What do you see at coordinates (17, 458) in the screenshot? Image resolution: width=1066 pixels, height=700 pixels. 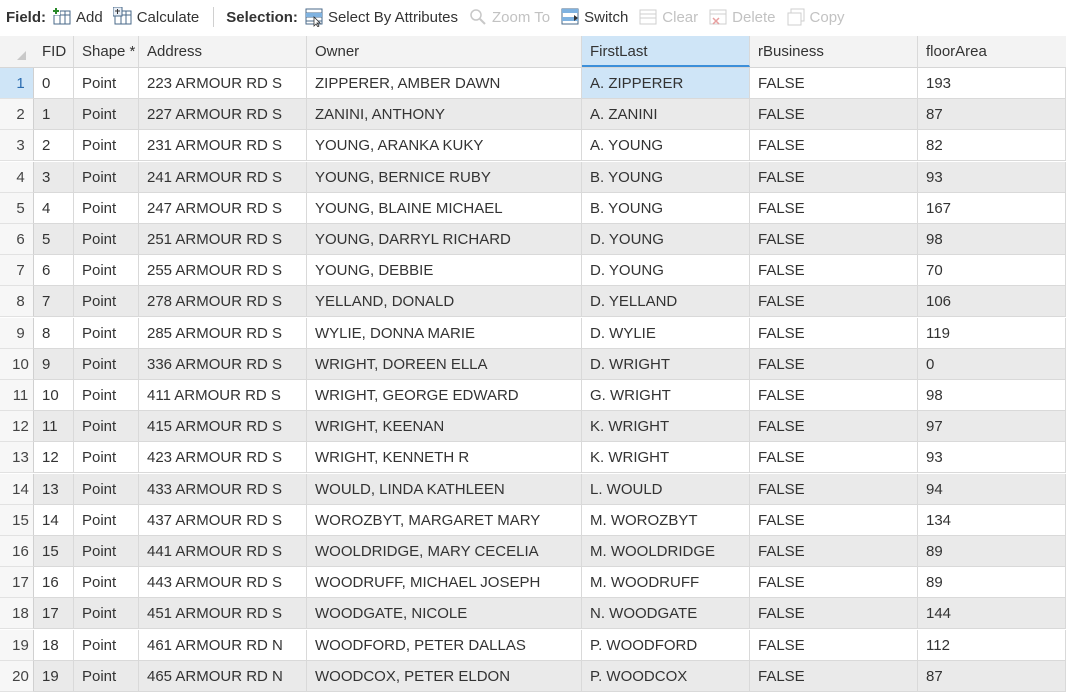 I see `row-number: 13` at bounding box center [17, 458].